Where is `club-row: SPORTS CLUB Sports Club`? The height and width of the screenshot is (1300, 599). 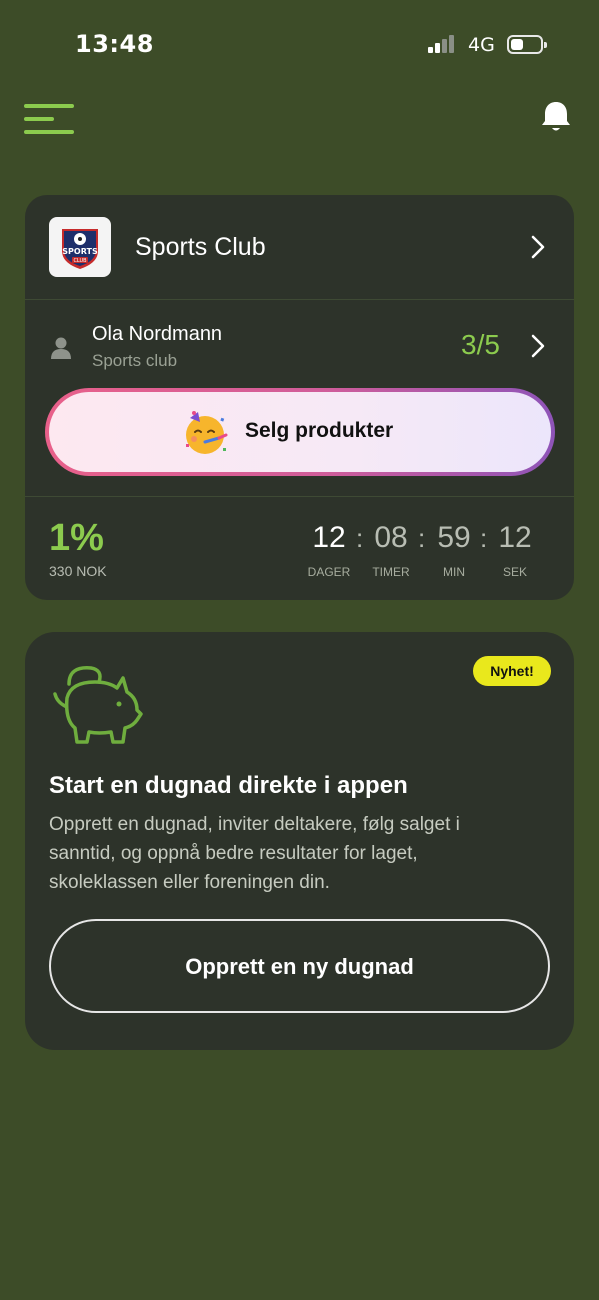 club-row: SPORTS CLUB Sports Club is located at coordinates (299, 247).